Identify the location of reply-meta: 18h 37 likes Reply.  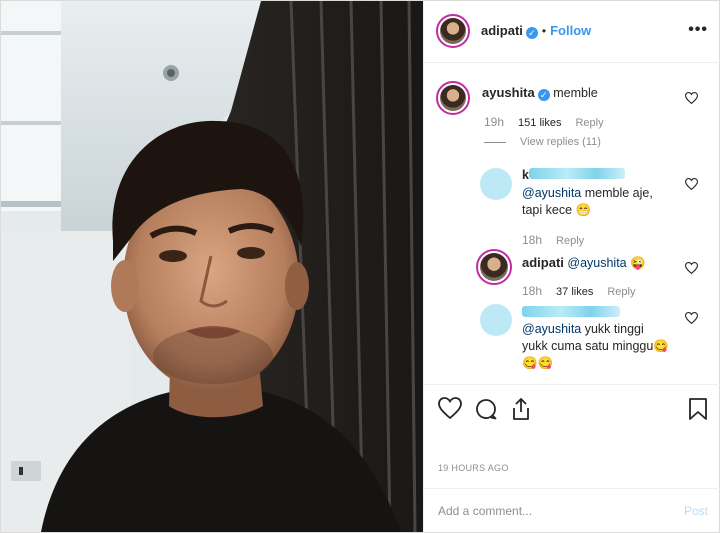
(579, 291).